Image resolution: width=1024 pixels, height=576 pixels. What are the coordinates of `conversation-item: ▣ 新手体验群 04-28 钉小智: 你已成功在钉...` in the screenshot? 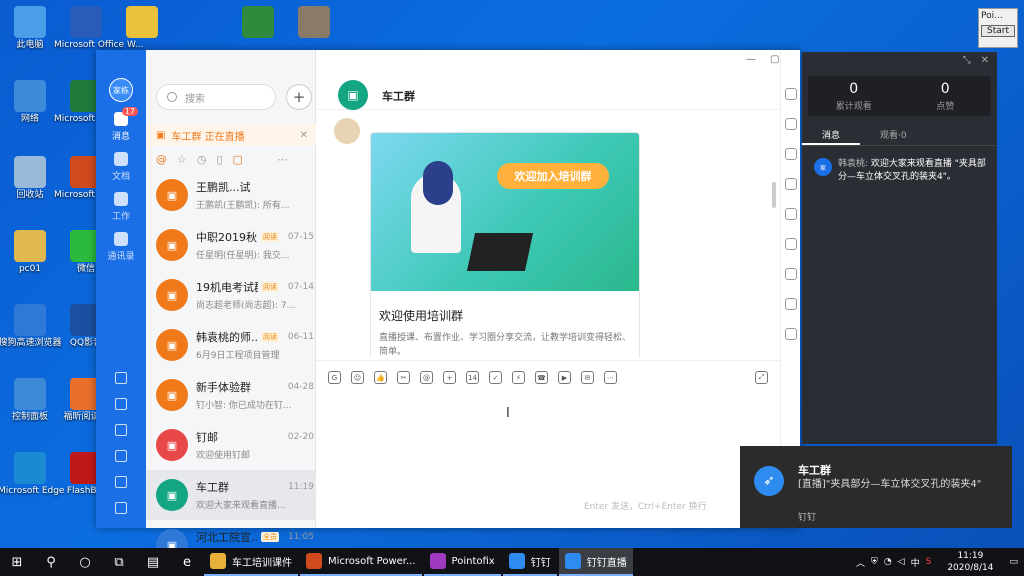 It's located at (231, 395).